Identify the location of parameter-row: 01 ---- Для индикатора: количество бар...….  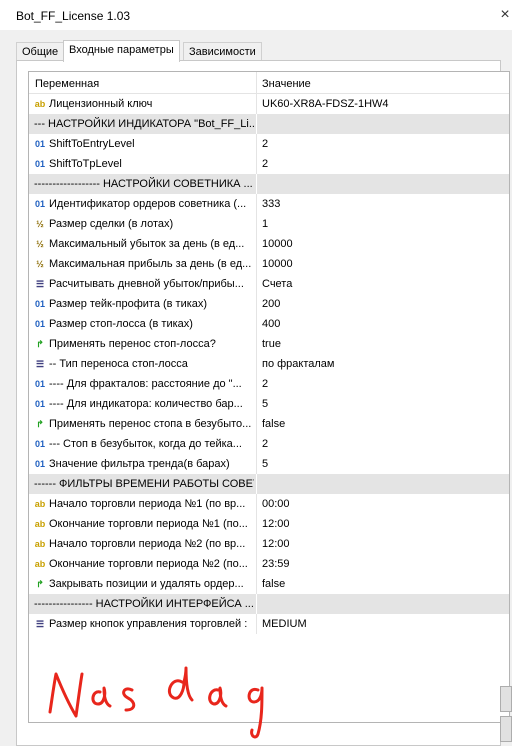
(269, 404).